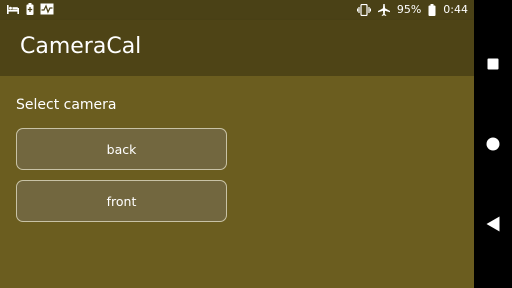 The width and height of the screenshot is (512, 288). I want to click on back-icon, so click(493, 224).